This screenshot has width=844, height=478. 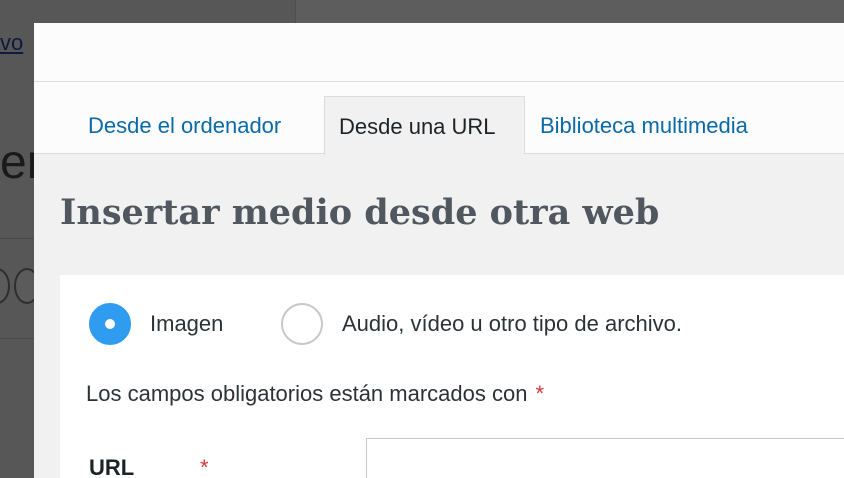 What do you see at coordinates (184, 125) in the screenshot?
I see `tab-from-computer: Desde el ordenador` at bounding box center [184, 125].